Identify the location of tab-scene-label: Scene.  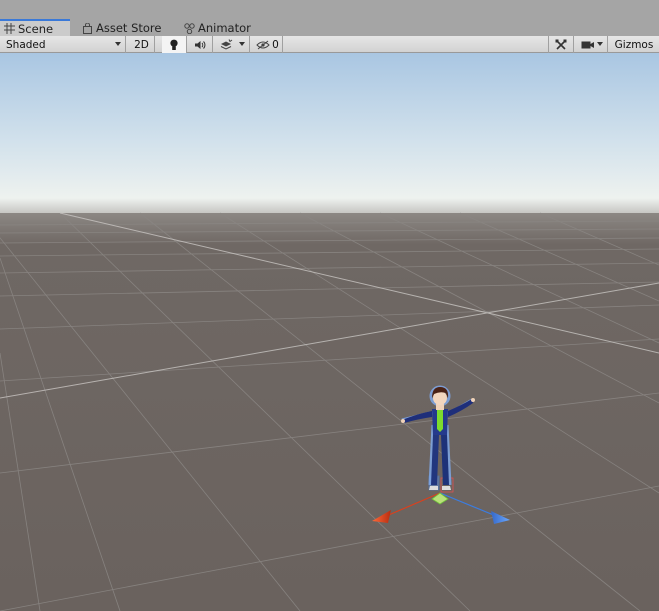
(36, 28).